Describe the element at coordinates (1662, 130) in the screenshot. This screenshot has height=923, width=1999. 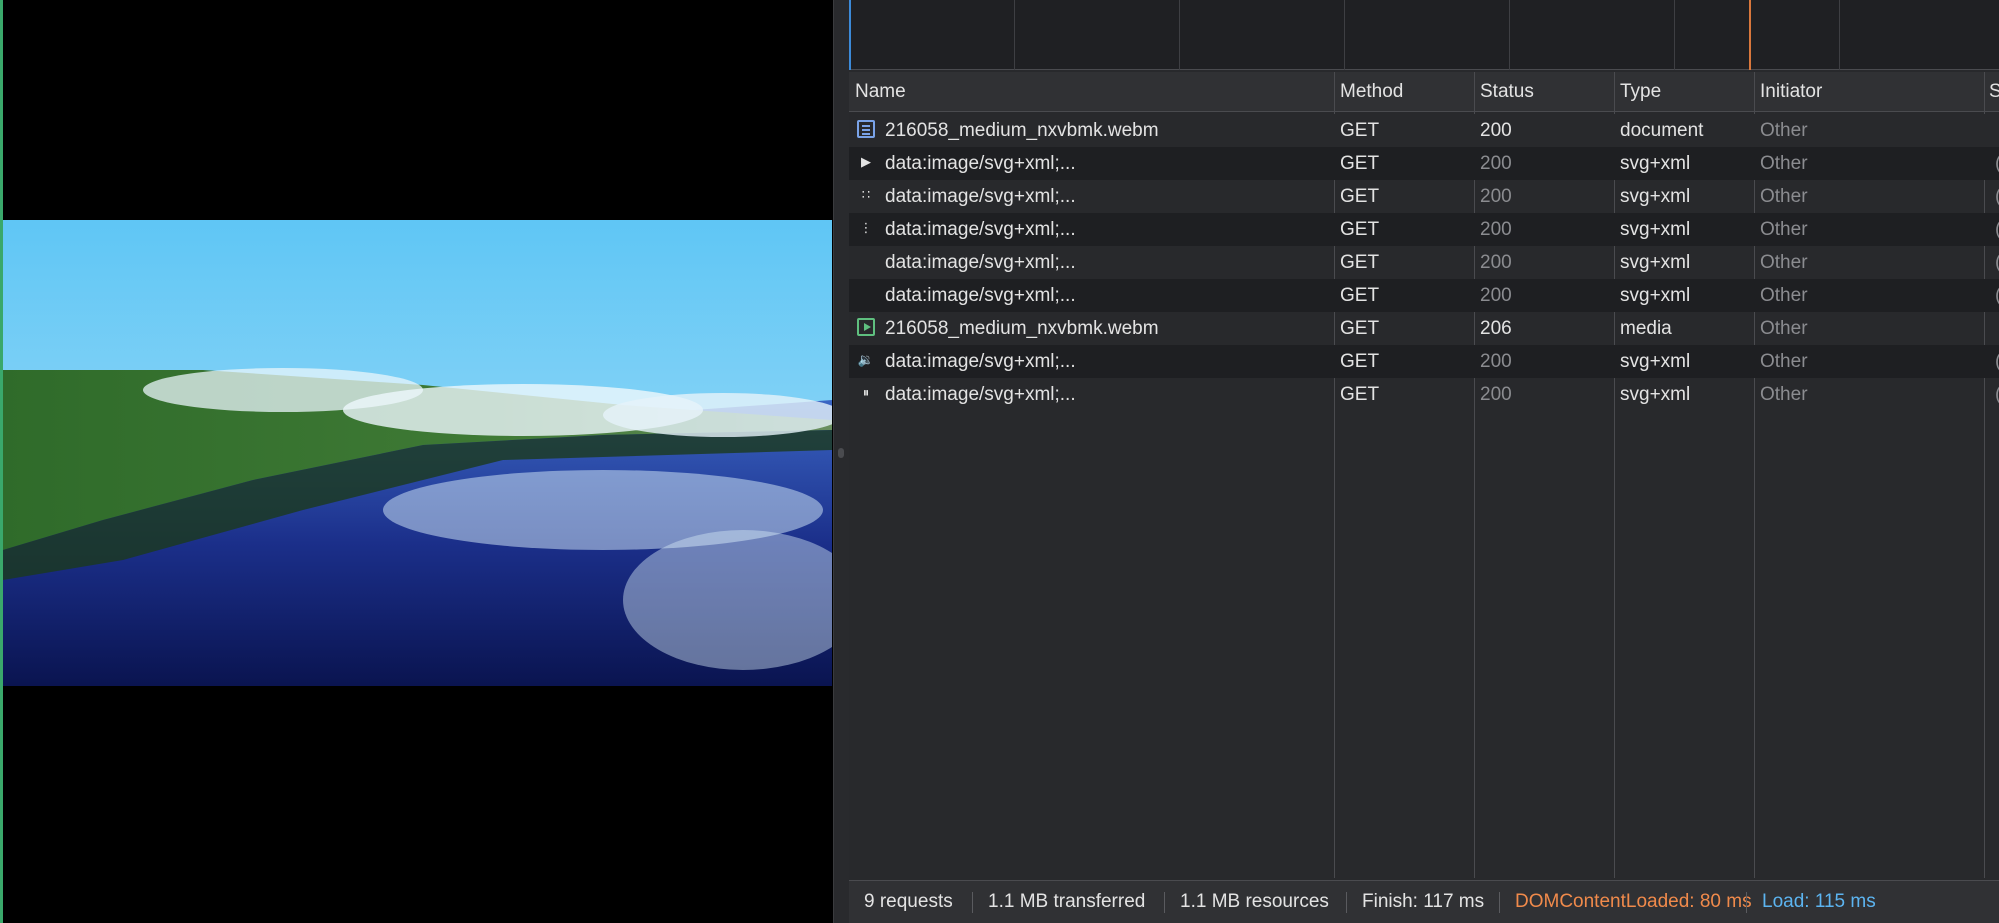
I see `request-type: document` at that location.